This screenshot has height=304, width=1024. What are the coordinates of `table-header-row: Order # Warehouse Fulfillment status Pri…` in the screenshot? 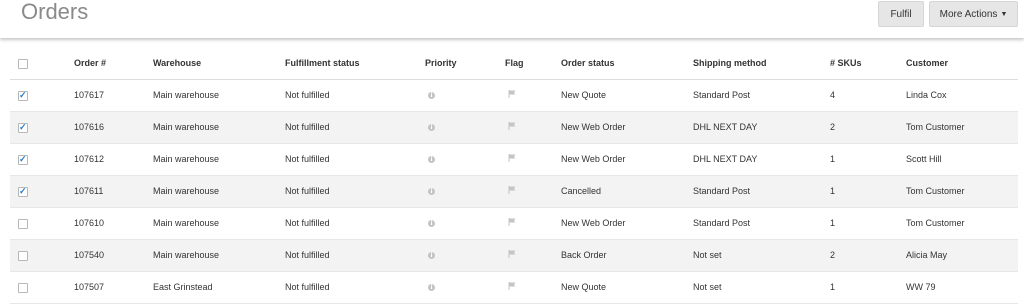 It's located at (514, 64).